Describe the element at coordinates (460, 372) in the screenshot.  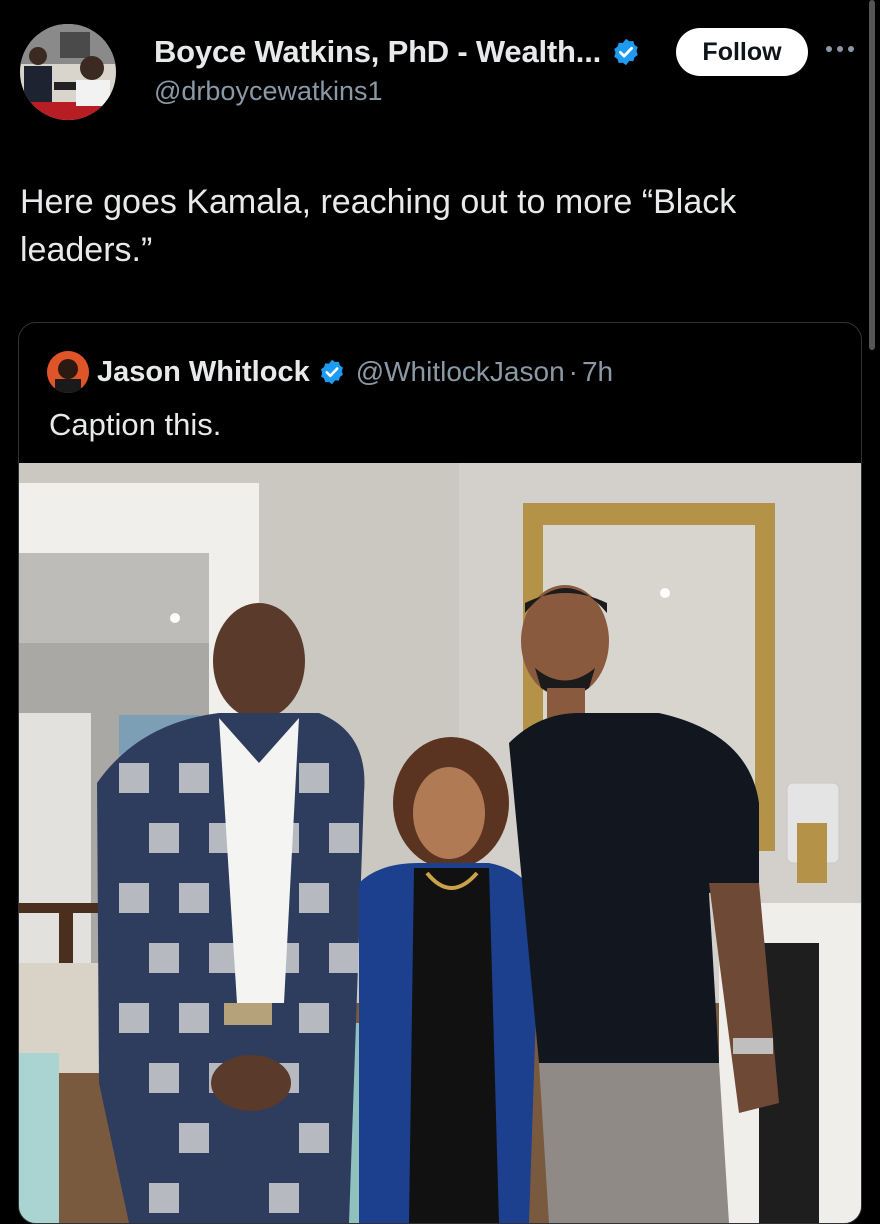
I see `quoted-author-handle: @WhitlockJason` at that location.